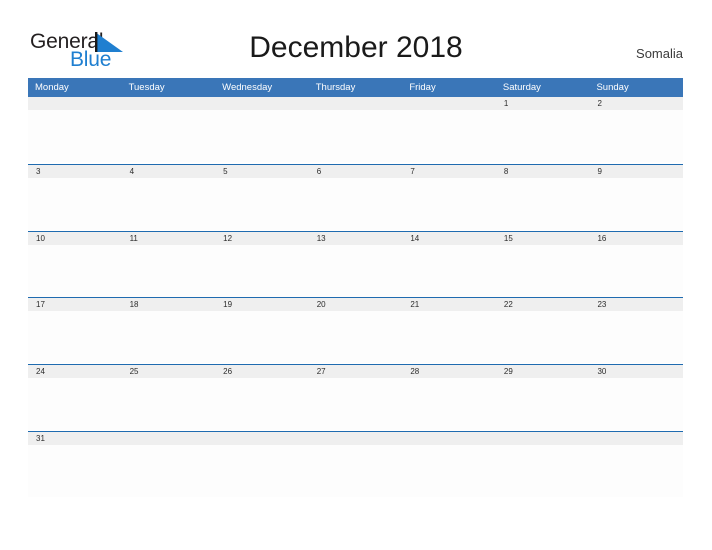 The height and width of the screenshot is (550, 712). Describe the element at coordinates (636, 103) in the screenshot. I see `day-number: 2` at that location.